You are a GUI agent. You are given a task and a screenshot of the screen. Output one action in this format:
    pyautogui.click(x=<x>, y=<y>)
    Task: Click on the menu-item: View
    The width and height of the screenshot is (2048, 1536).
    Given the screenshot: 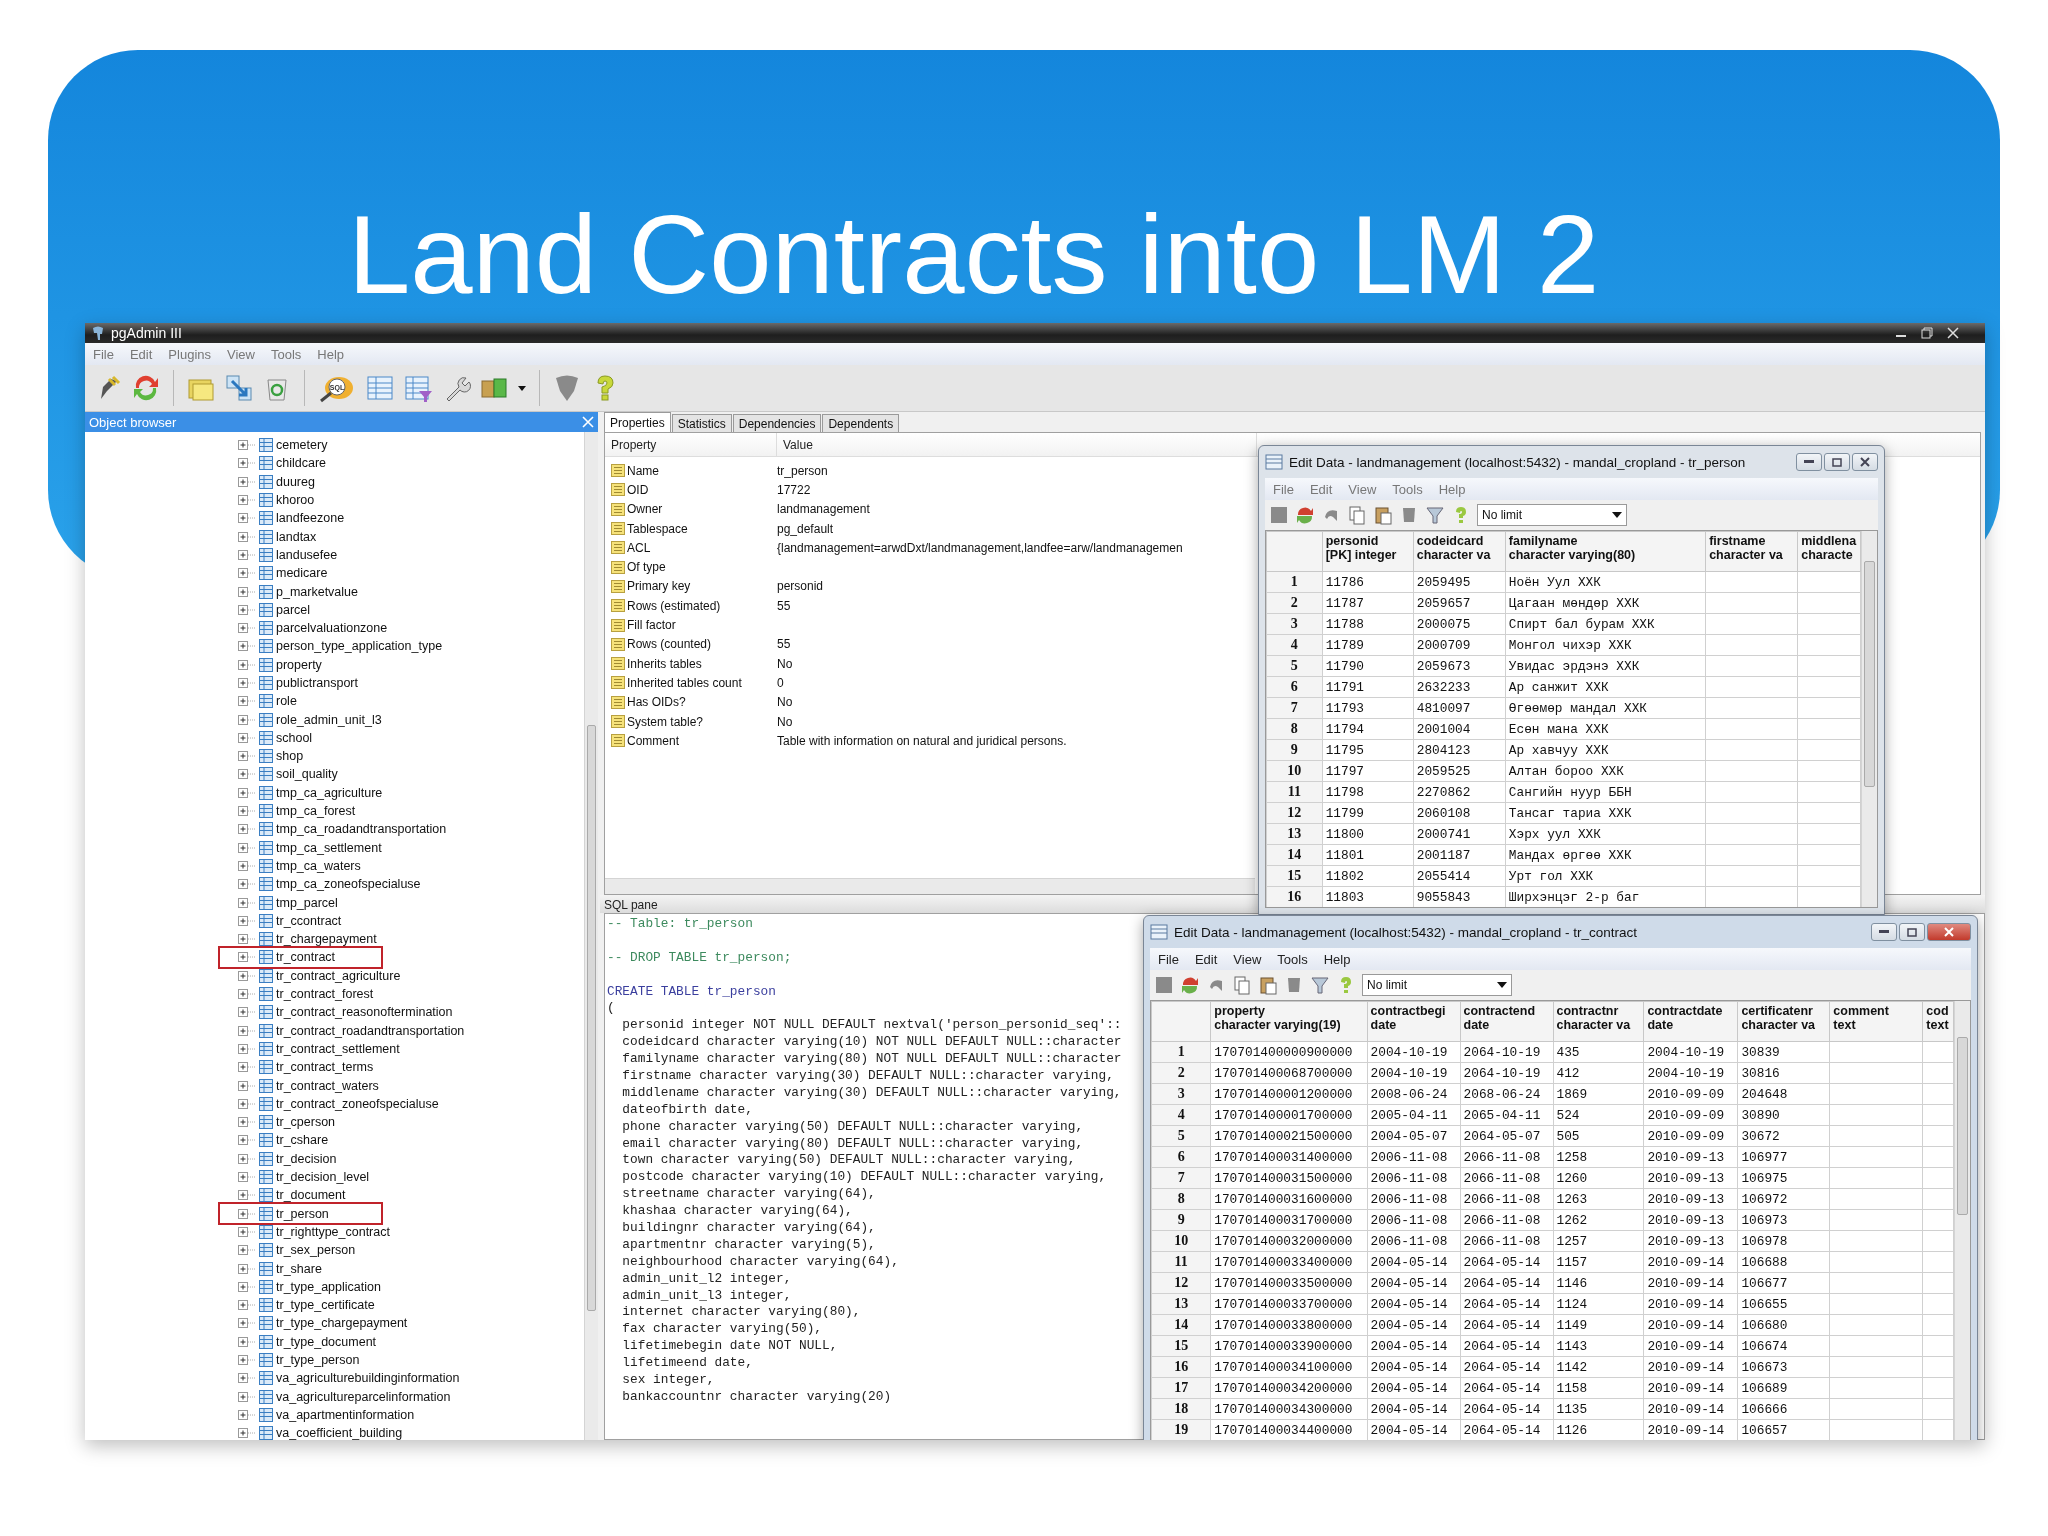 What is the action you would take?
    pyautogui.click(x=1362, y=489)
    